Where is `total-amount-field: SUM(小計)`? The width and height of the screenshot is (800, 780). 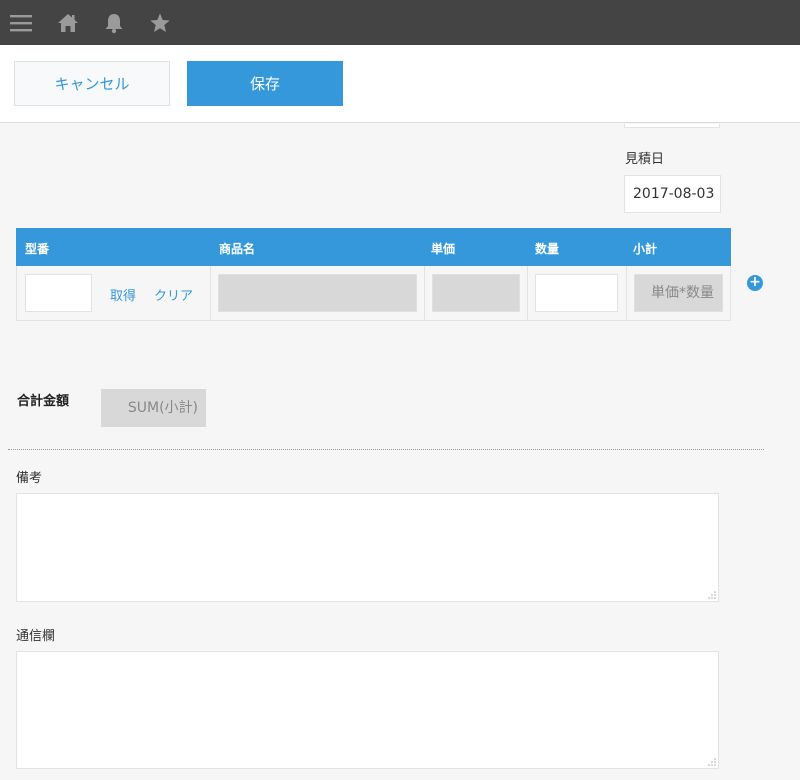 total-amount-field: SUM(小計) is located at coordinates (153, 408).